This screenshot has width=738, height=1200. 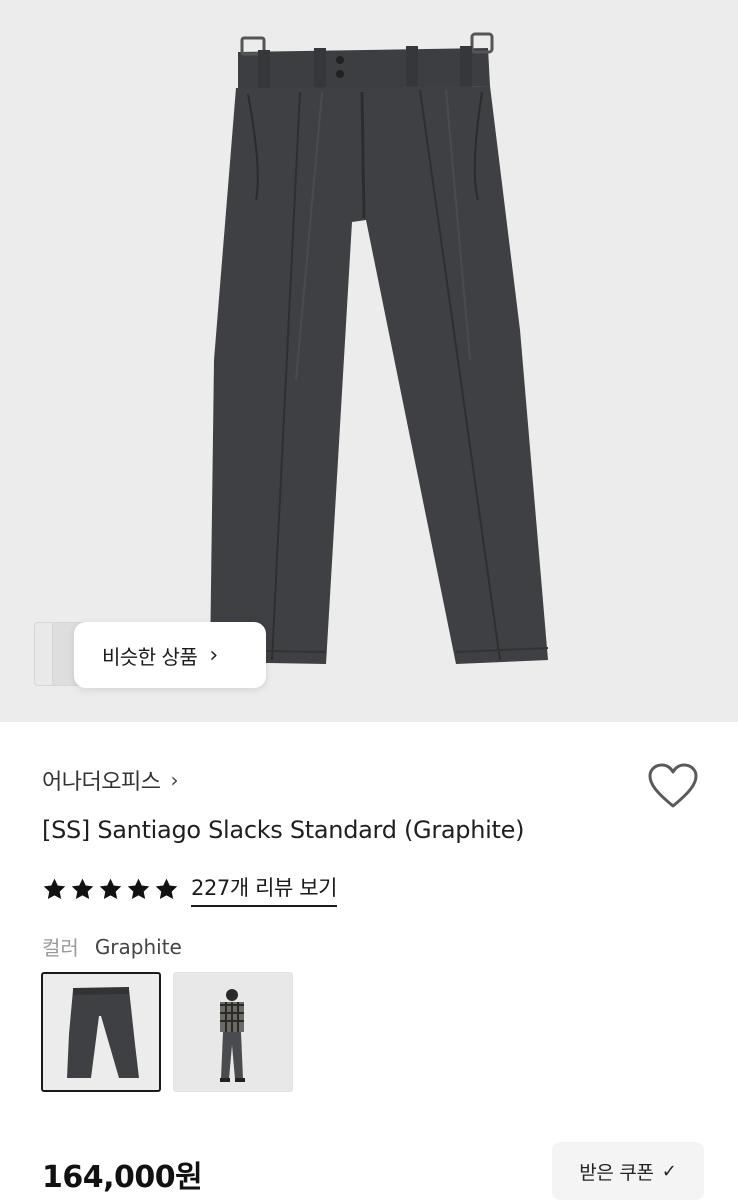 I want to click on product-title: [SS] Santiago Slacks Standard (Graphite), so click(x=283, y=830).